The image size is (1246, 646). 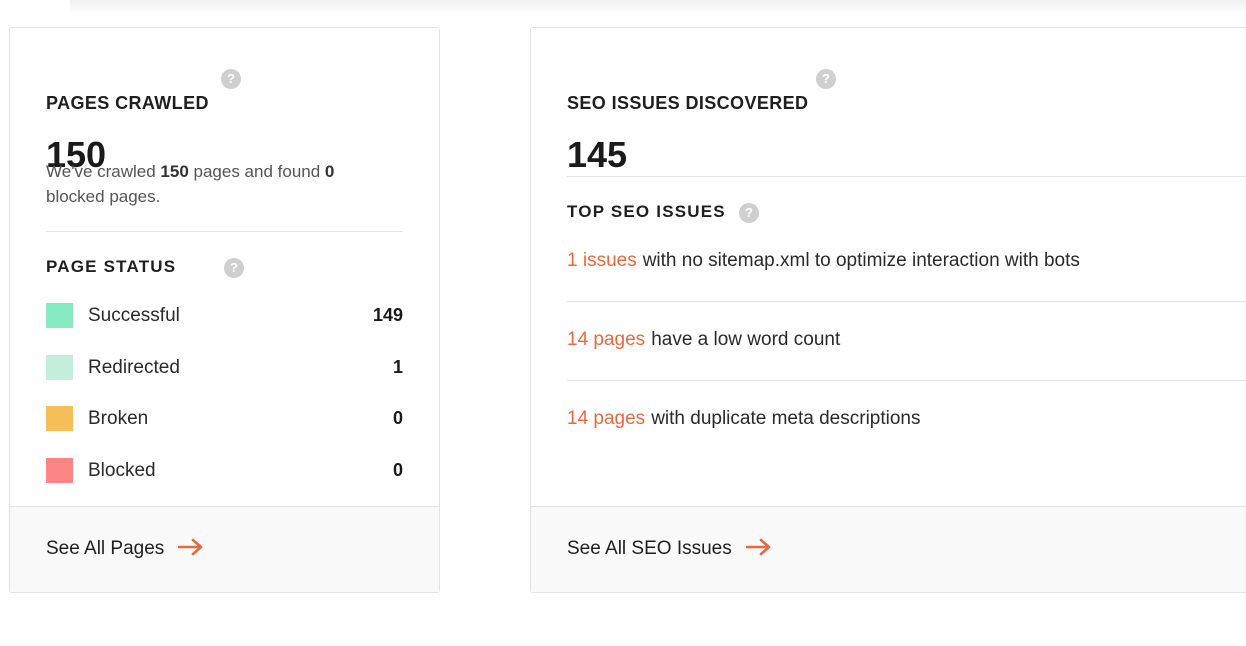 I want to click on issue-row: 14 pages have a low word count, so click(x=906, y=340).